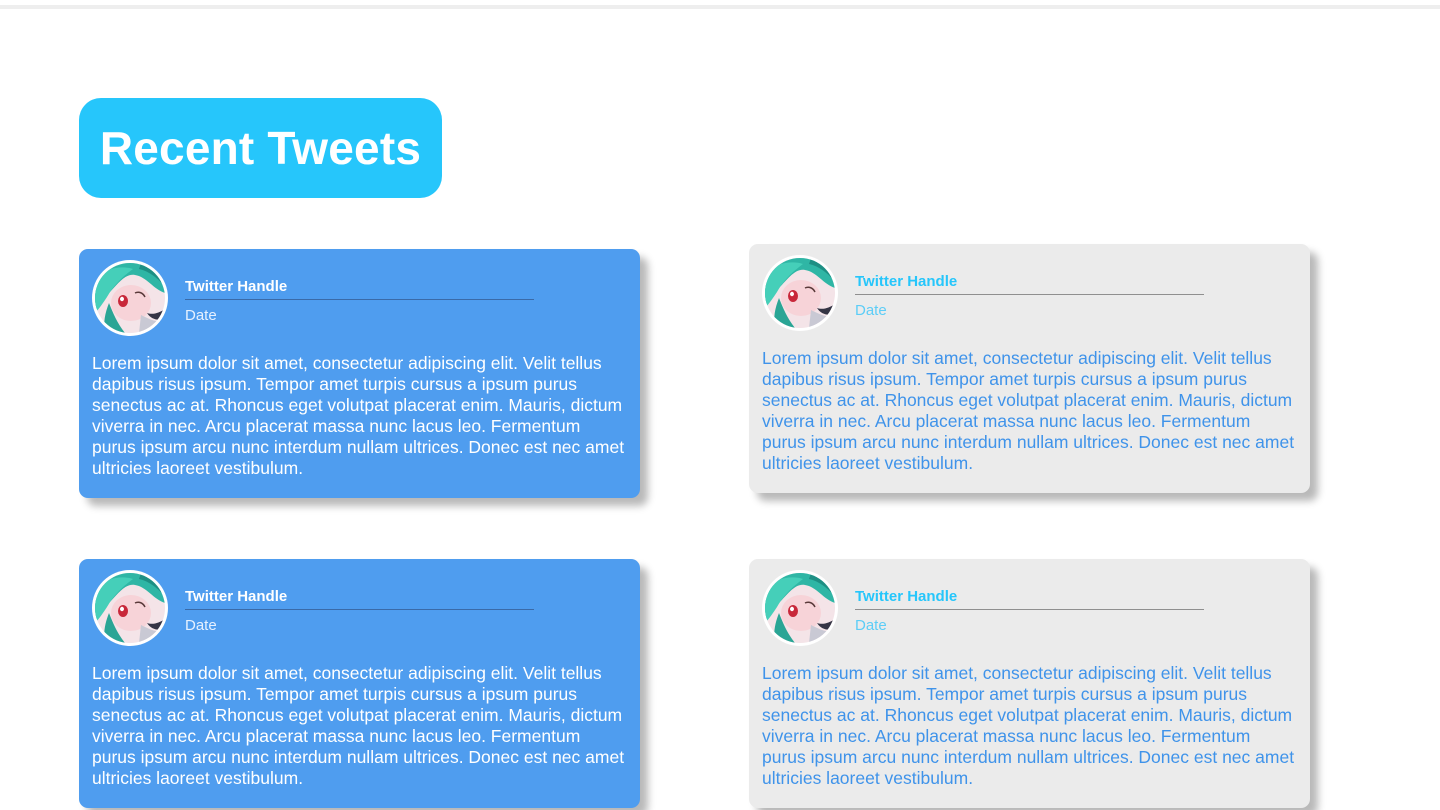 Image resolution: width=1440 pixels, height=810 pixels. Describe the element at coordinates (720, 7) in the screenshot. I see `top-divider` at that location.